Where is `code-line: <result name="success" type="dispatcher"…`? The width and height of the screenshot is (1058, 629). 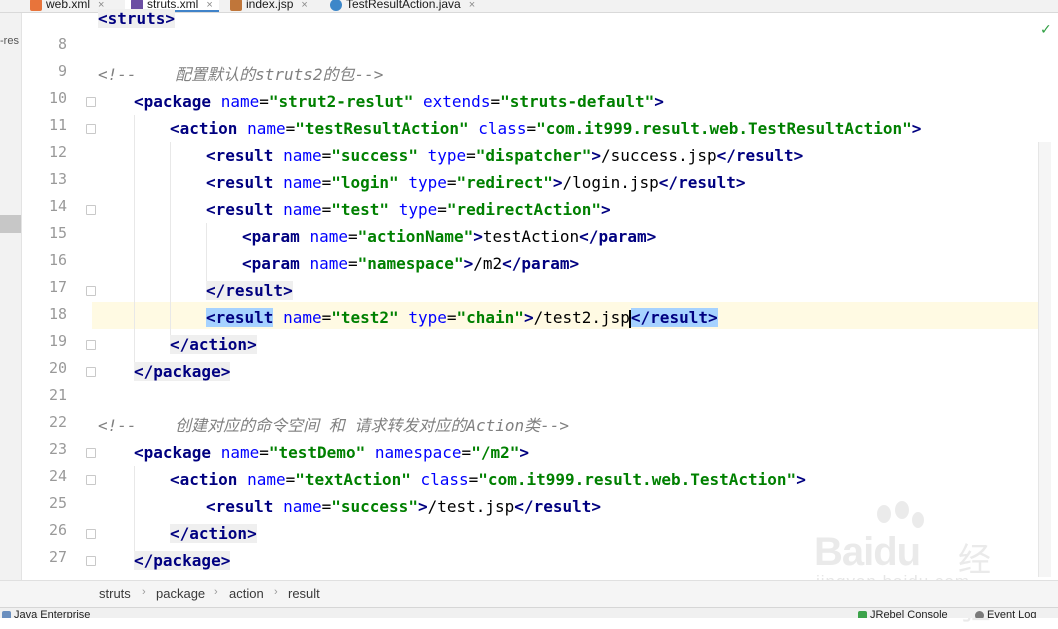 code-line: <result name="success" type="dispatcher"… is located at coordinates (505, 155).